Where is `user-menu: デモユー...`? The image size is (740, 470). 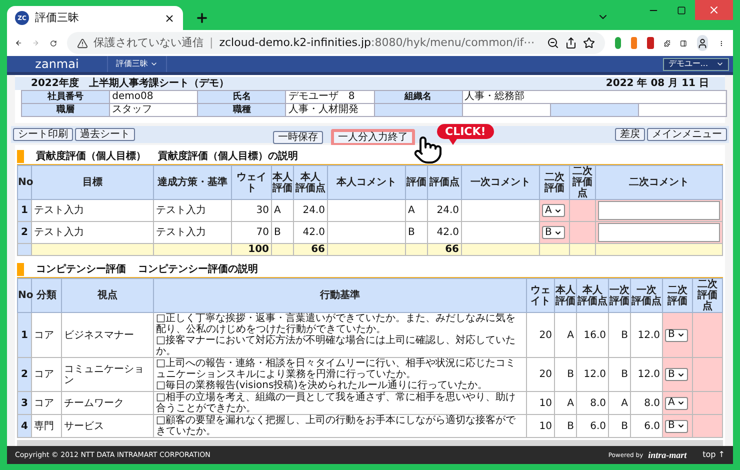 user-menu: デモユー... is located at coordinates (696, 64).